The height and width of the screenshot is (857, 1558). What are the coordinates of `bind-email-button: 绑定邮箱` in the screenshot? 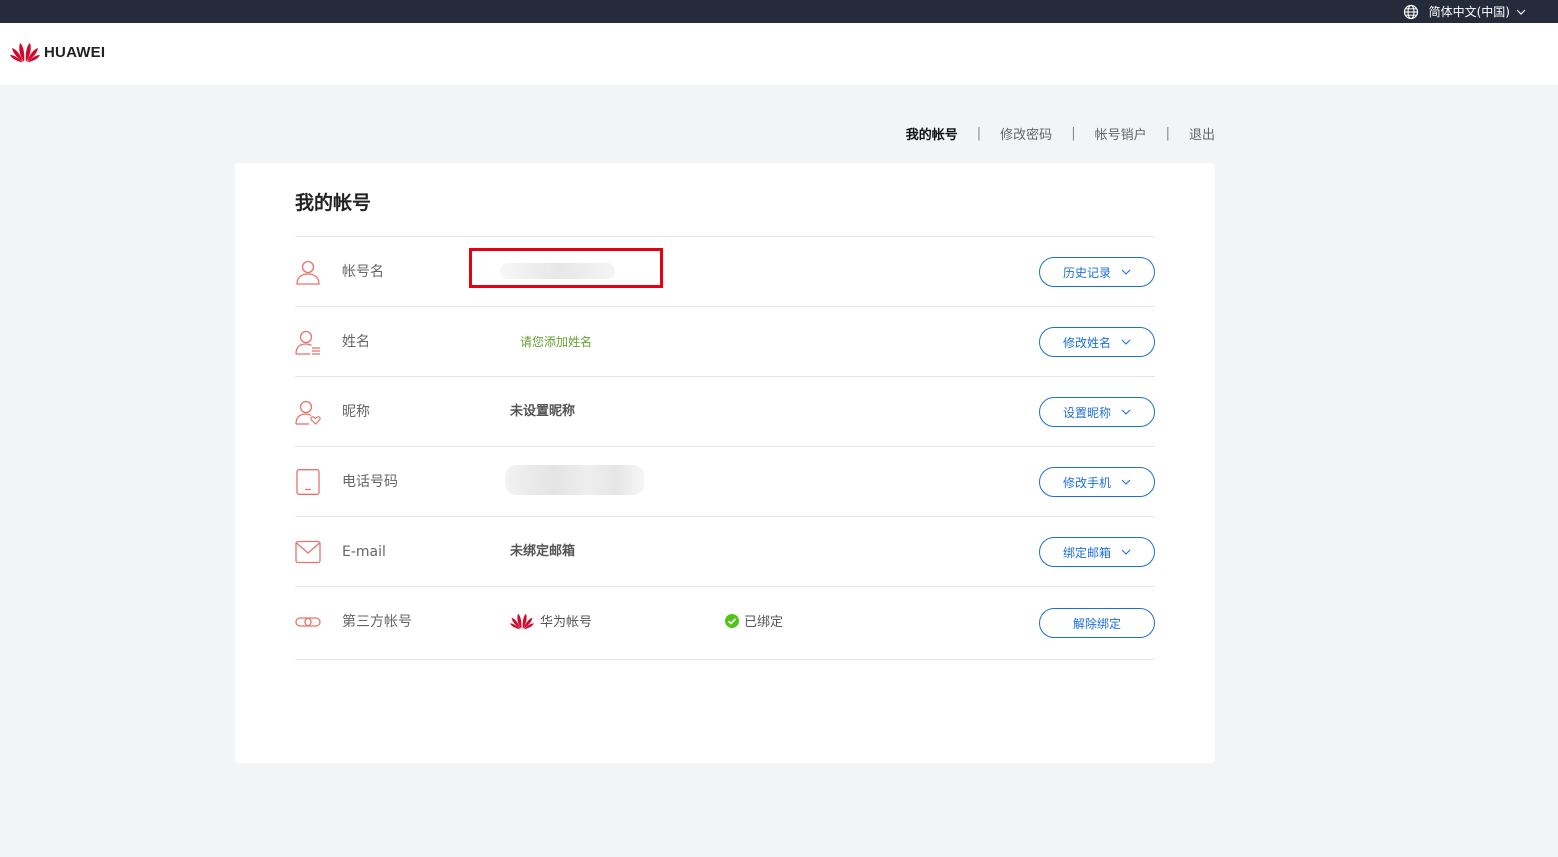 It's located at (1097, 552).